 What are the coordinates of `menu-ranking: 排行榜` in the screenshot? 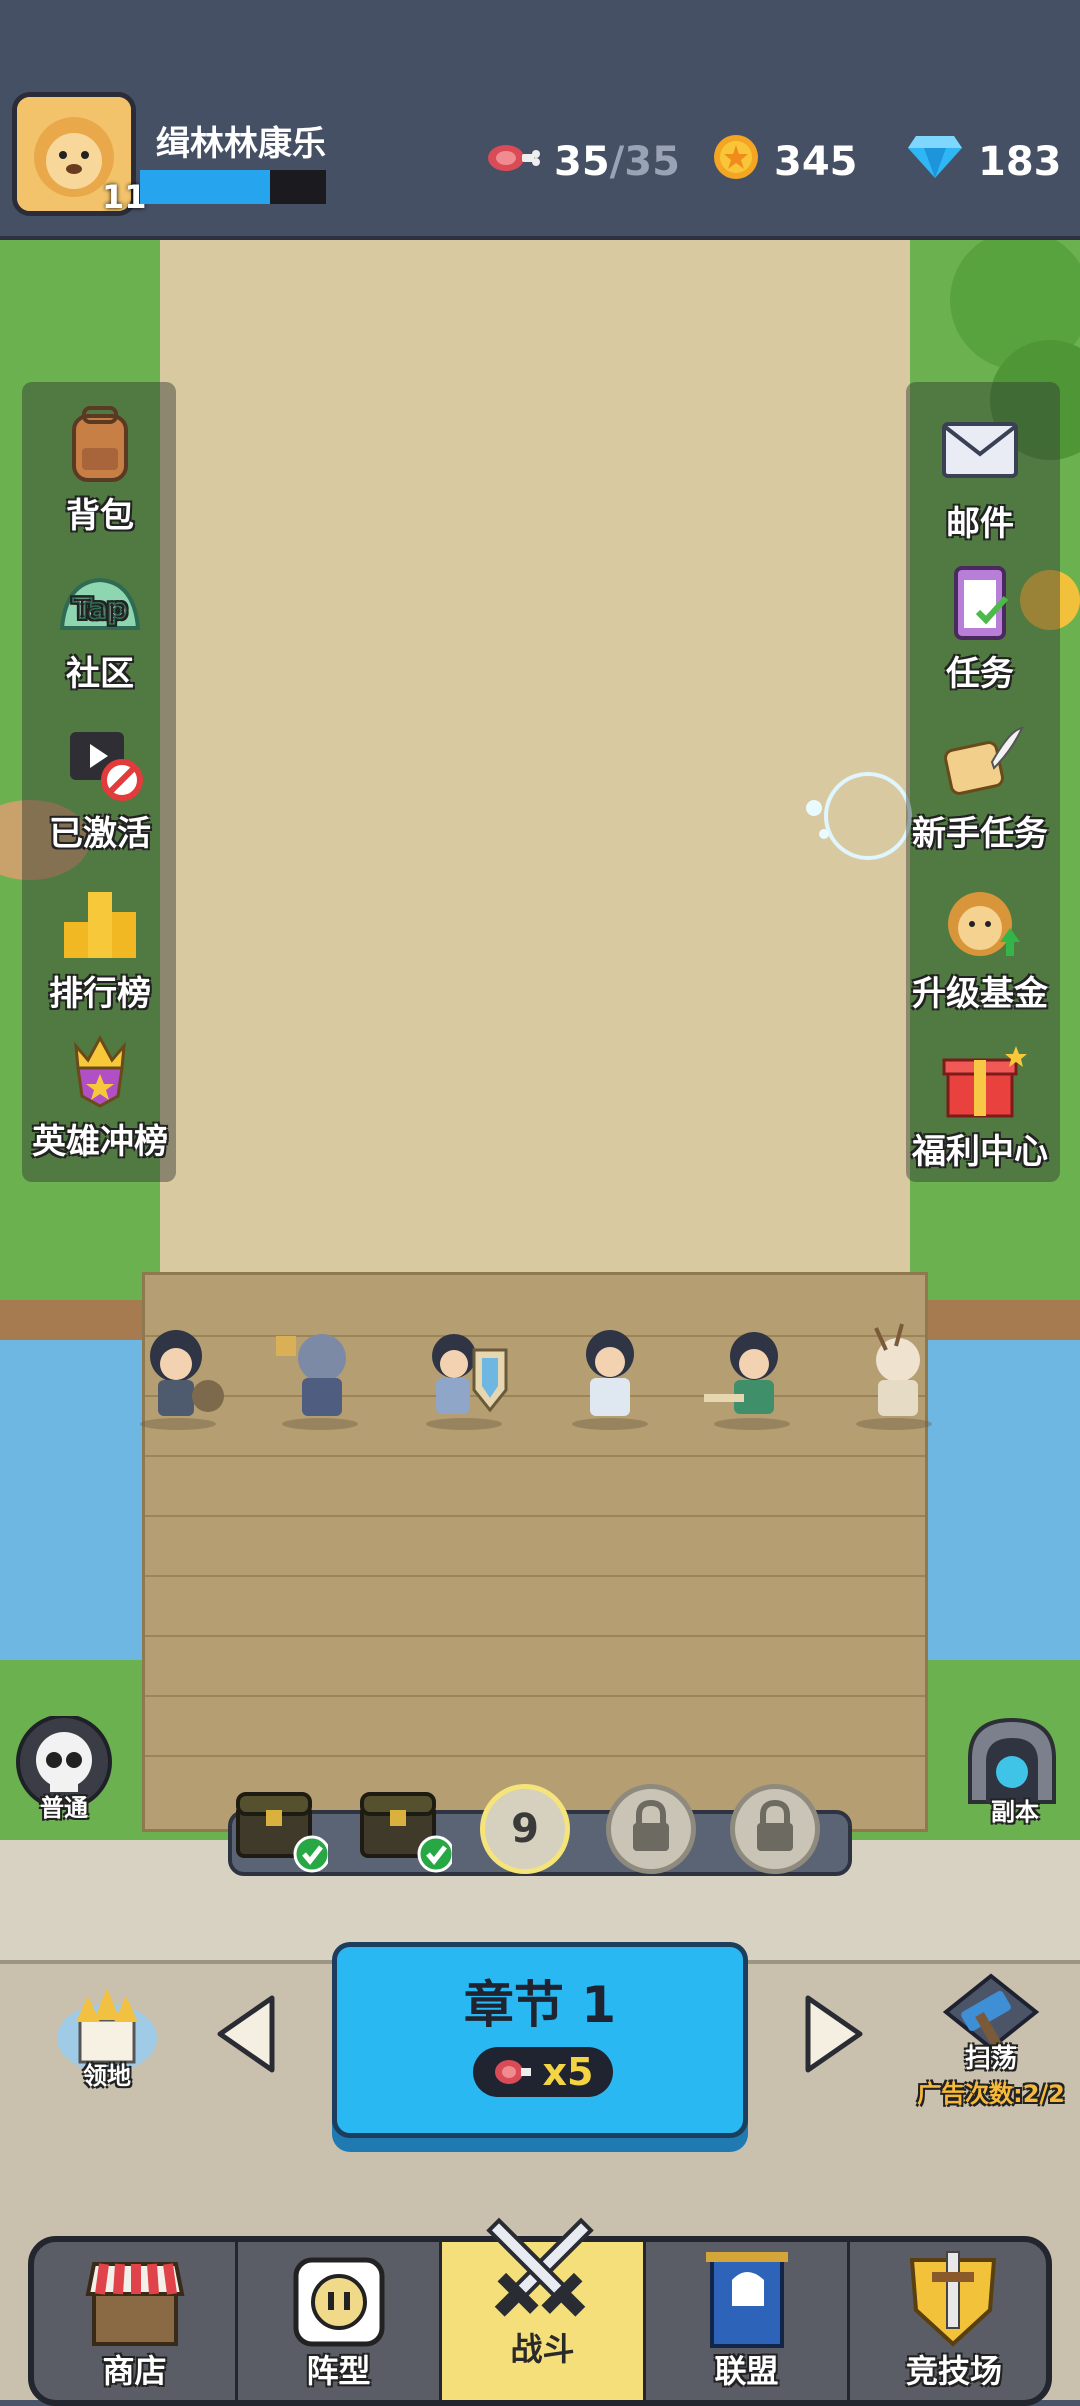 It's located at (100, 948).